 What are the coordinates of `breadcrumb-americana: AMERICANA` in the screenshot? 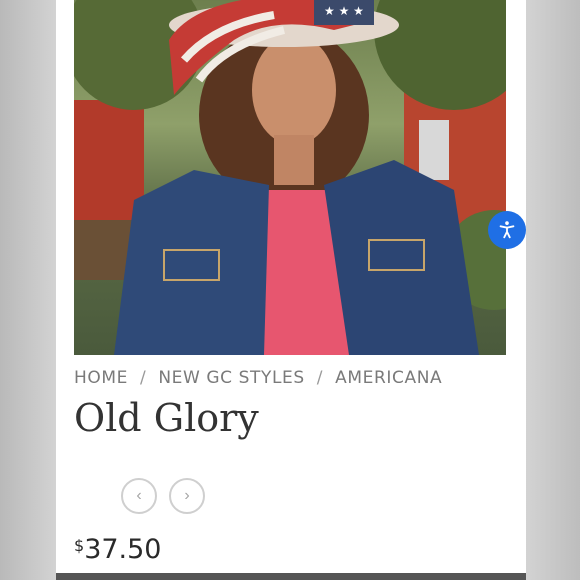 It's located at (388, 378).